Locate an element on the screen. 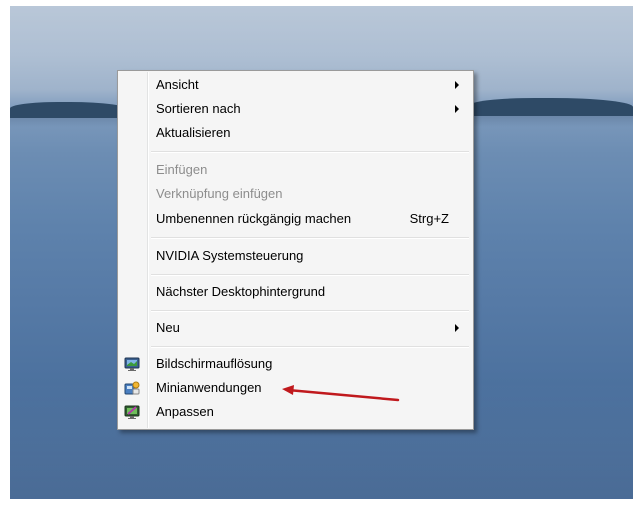  menu-item-label: Anpassen is located at coordinates (185, 411).